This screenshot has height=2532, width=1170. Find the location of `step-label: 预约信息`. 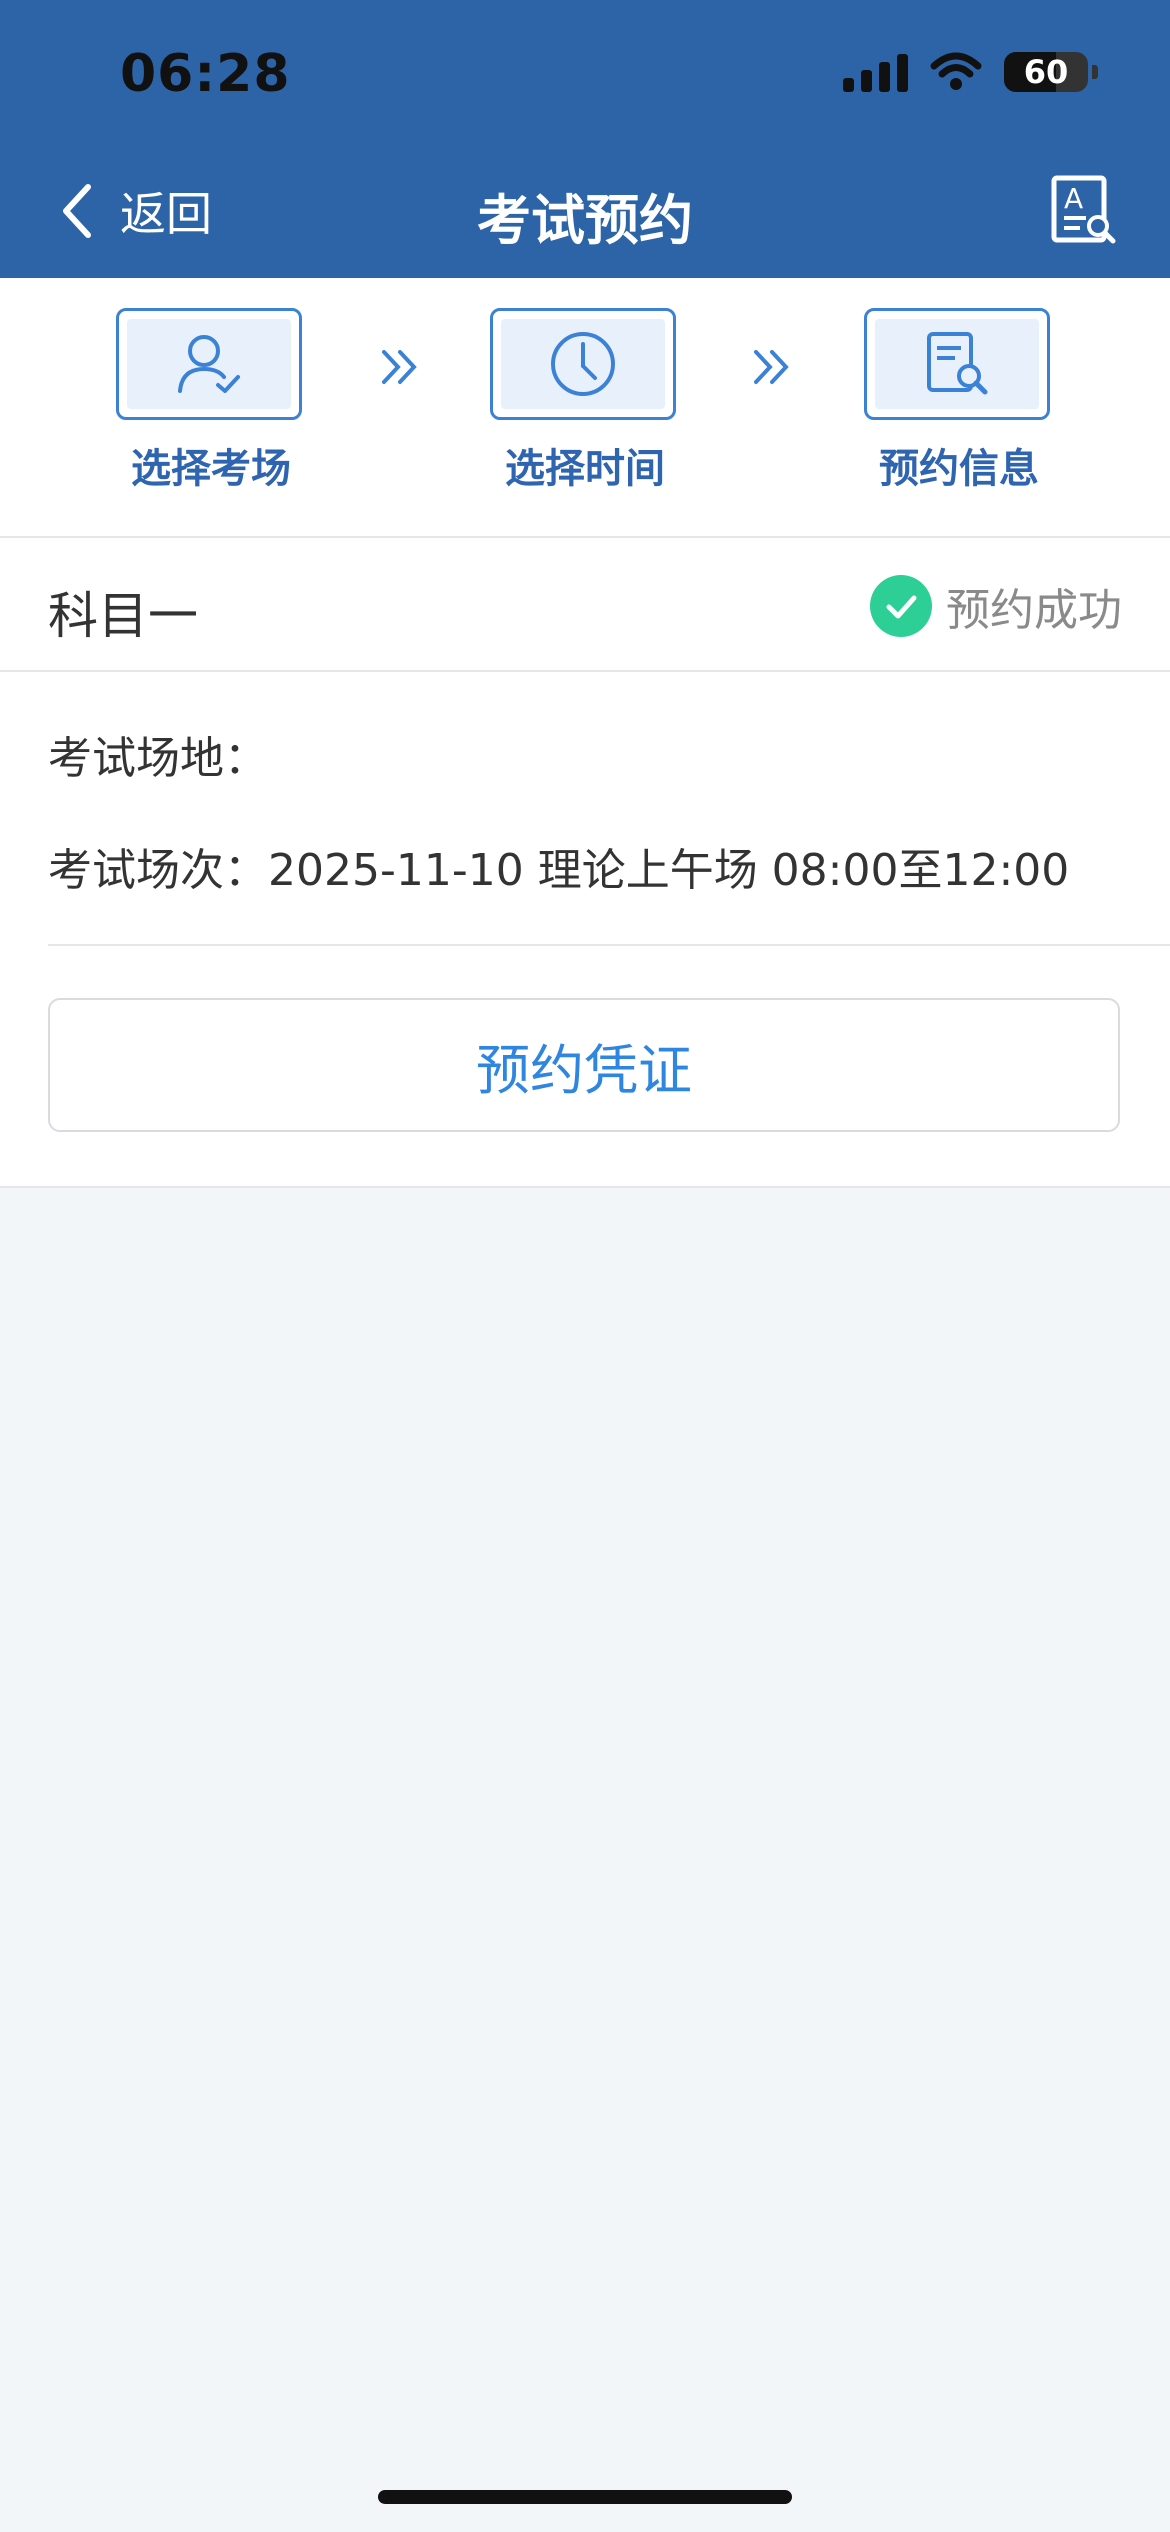

step-label: 预约信息 is located at coordinates (959, 469).